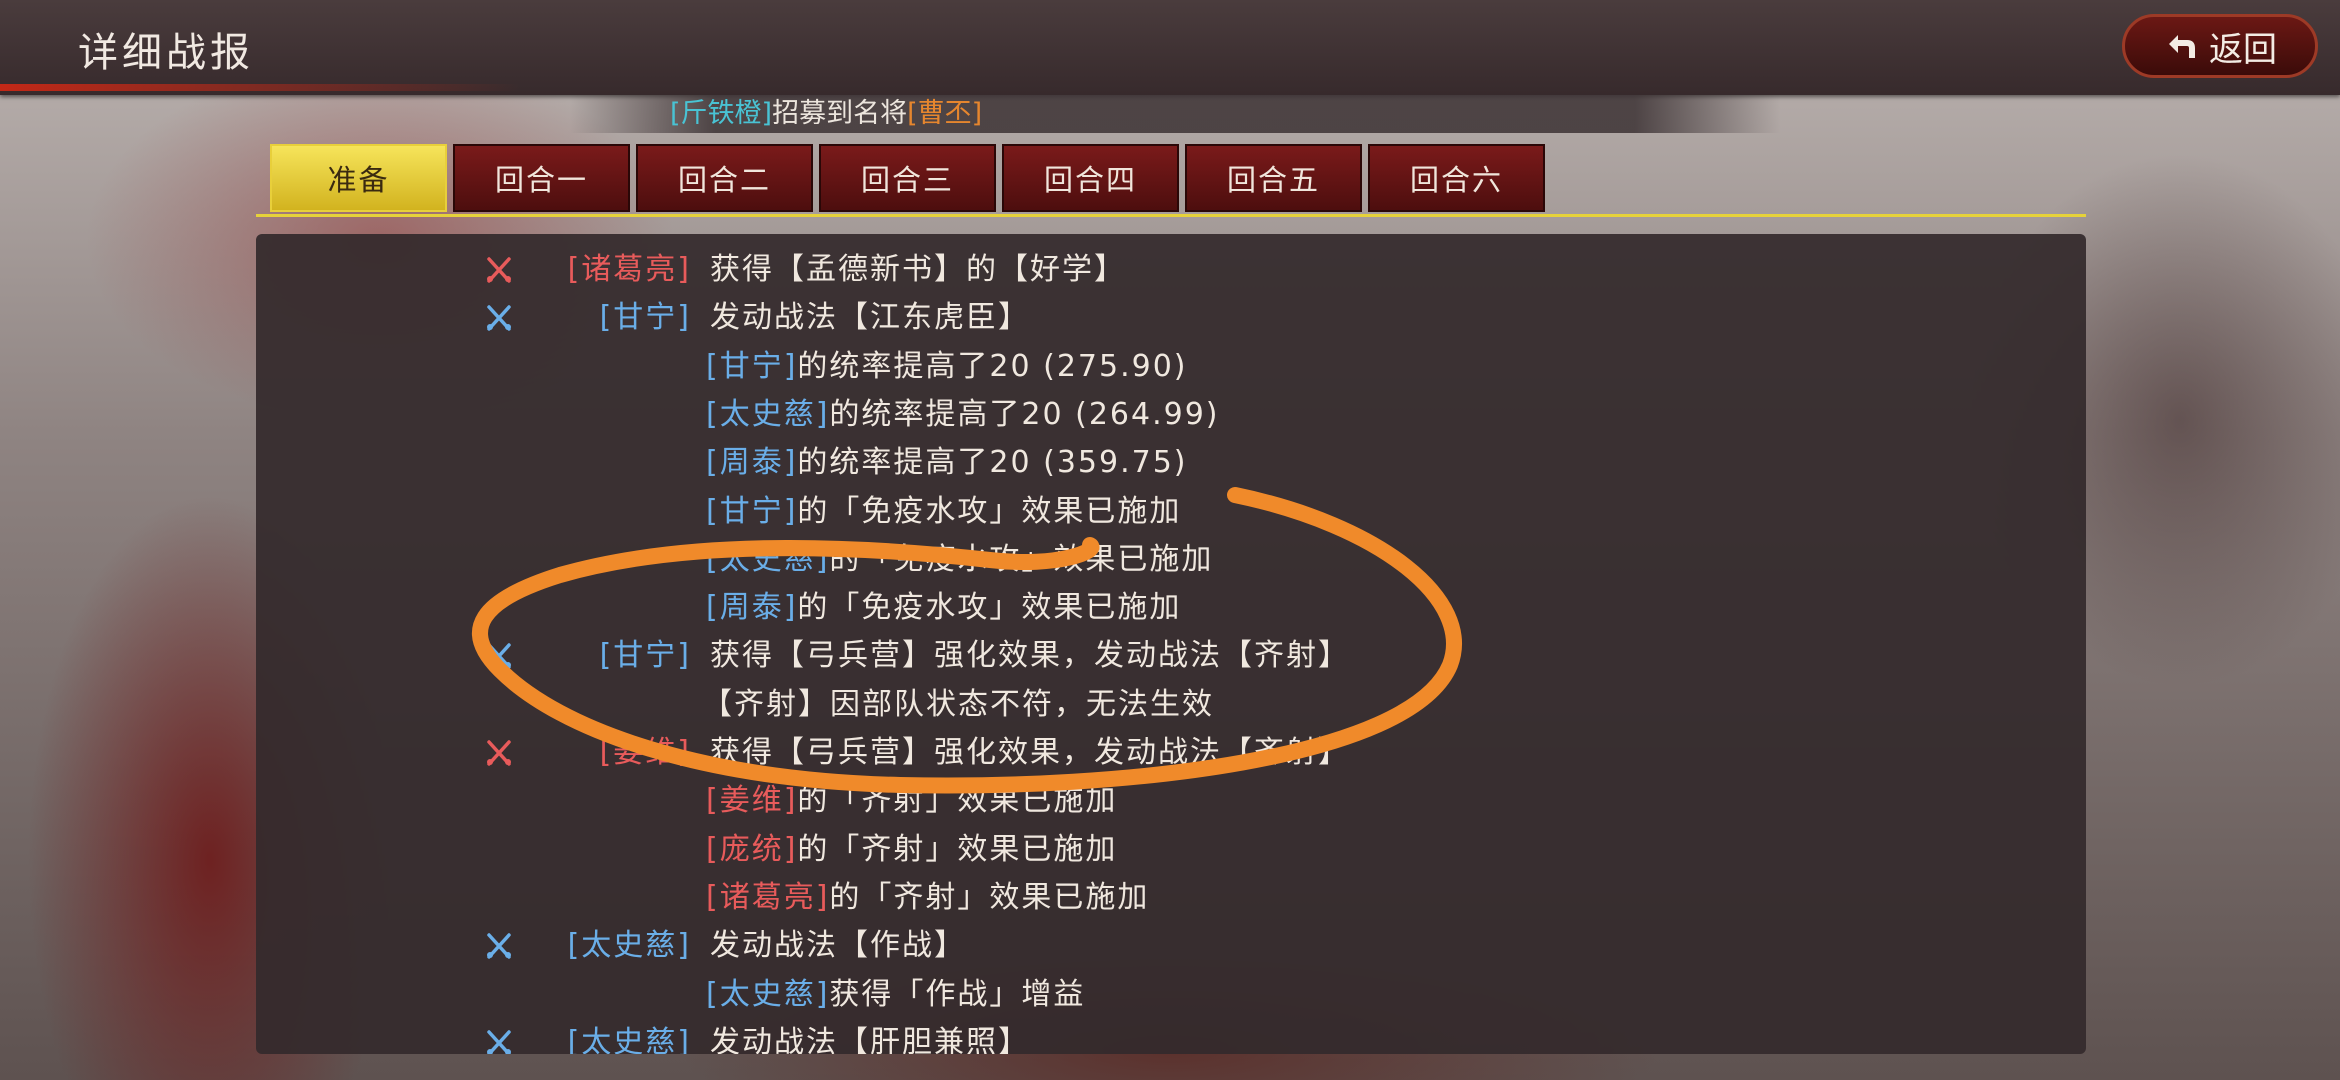 The height and width of the screenshot is (1080, 2340). I want to click on log-text: 发动战法【肝胆兼照】, so click(870, 1039).